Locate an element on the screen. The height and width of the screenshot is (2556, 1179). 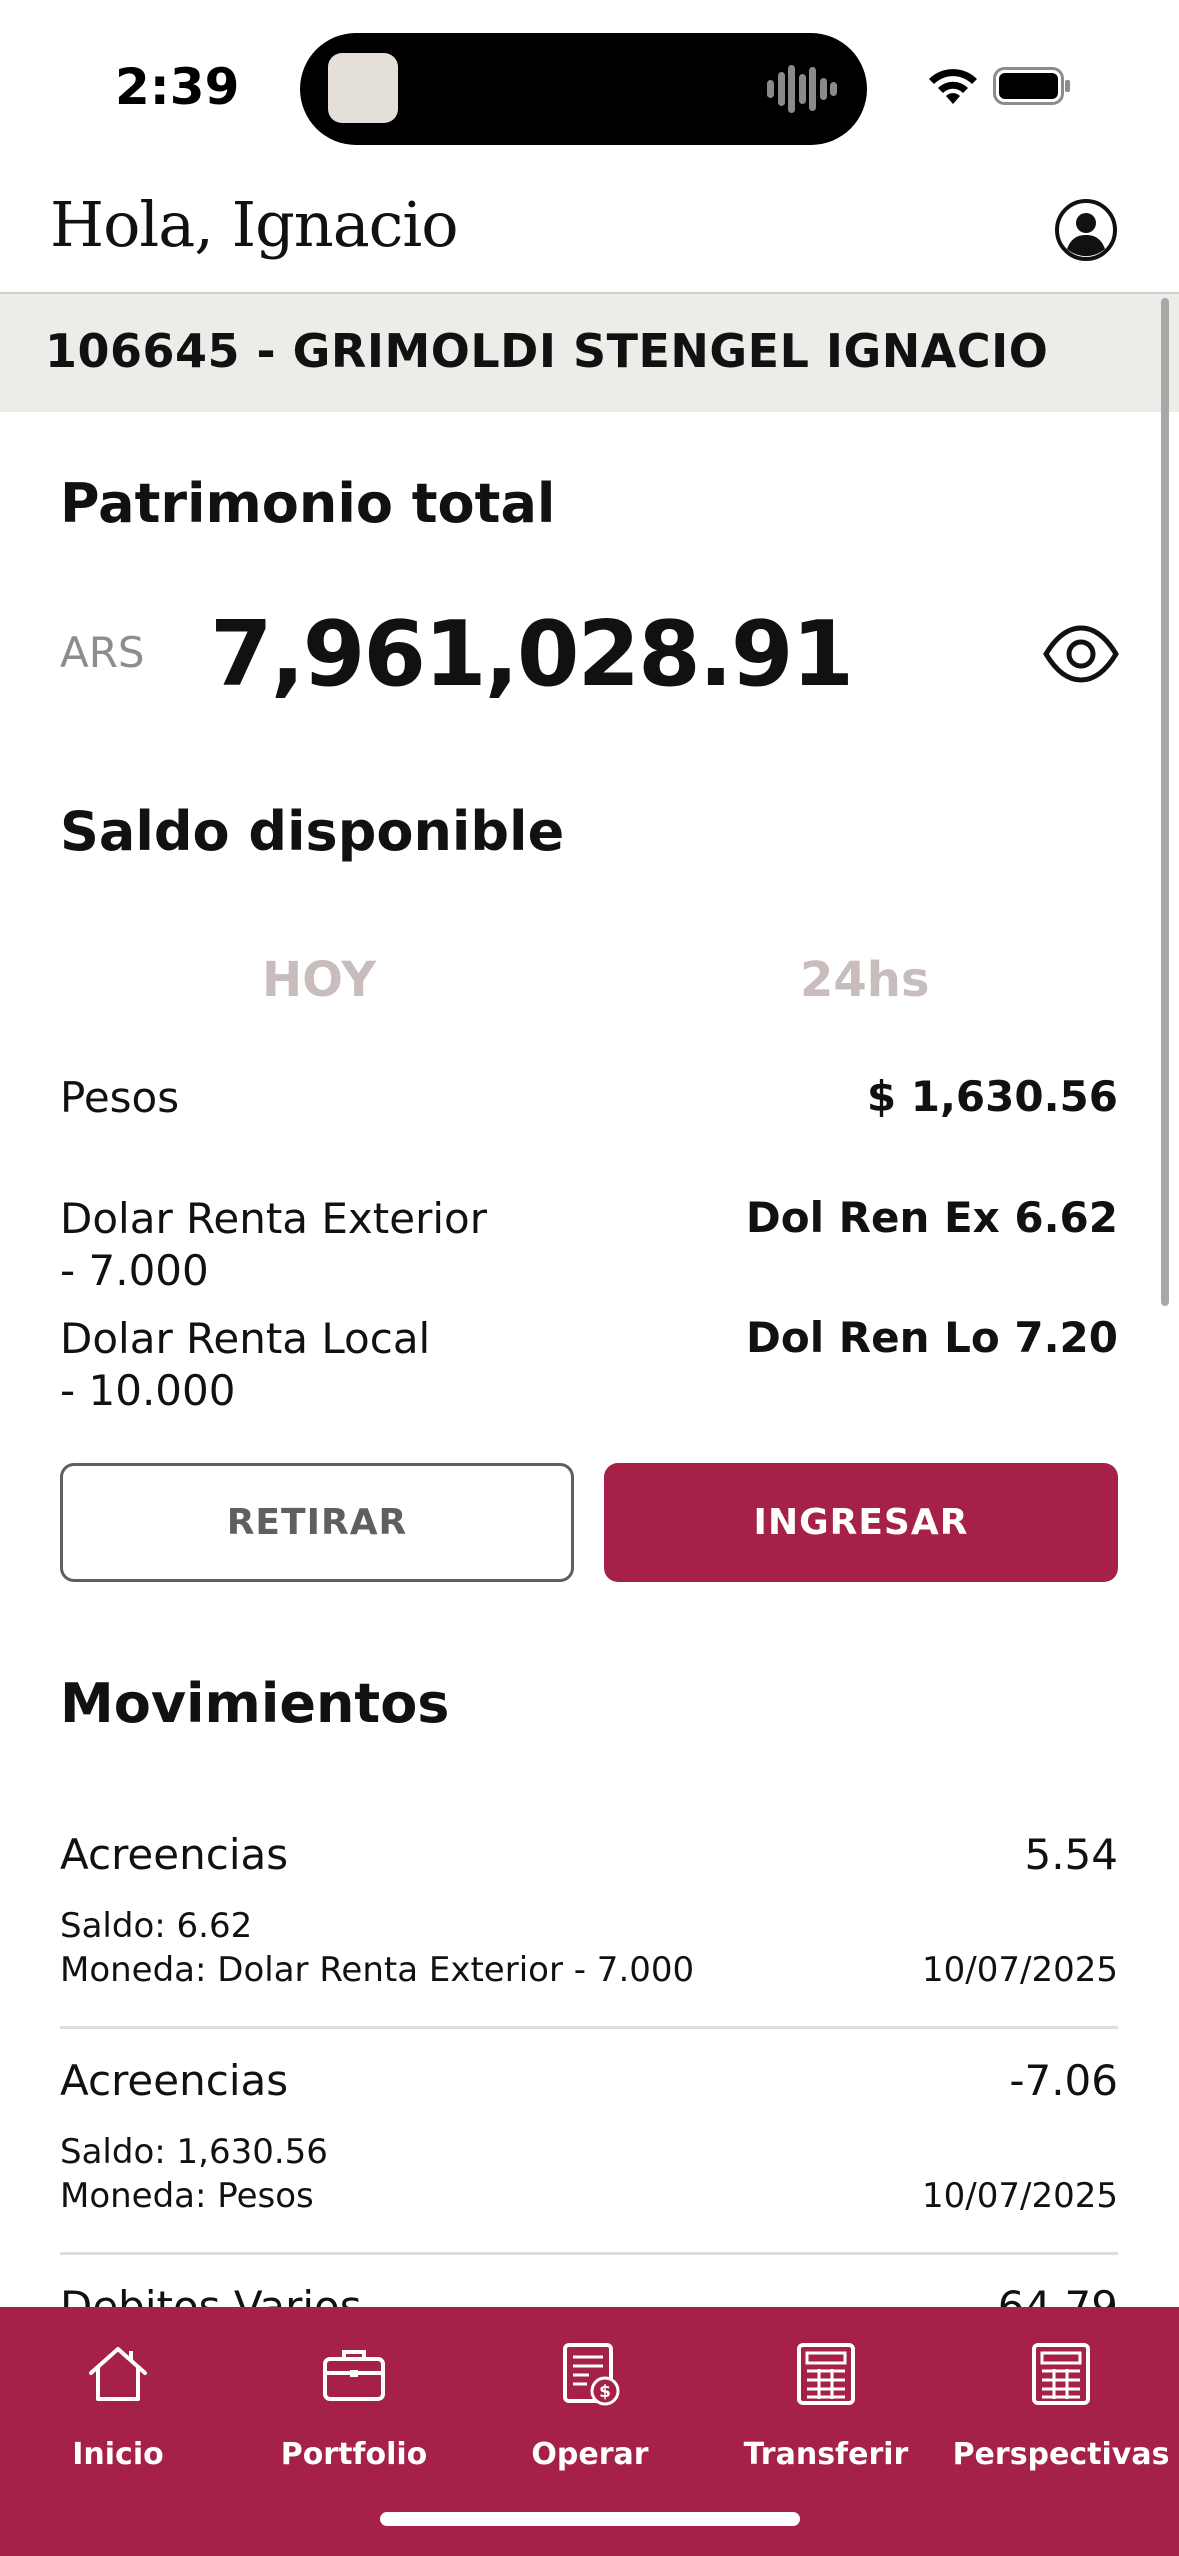
operar-icon: $ is located at coordinates (591, 2374).